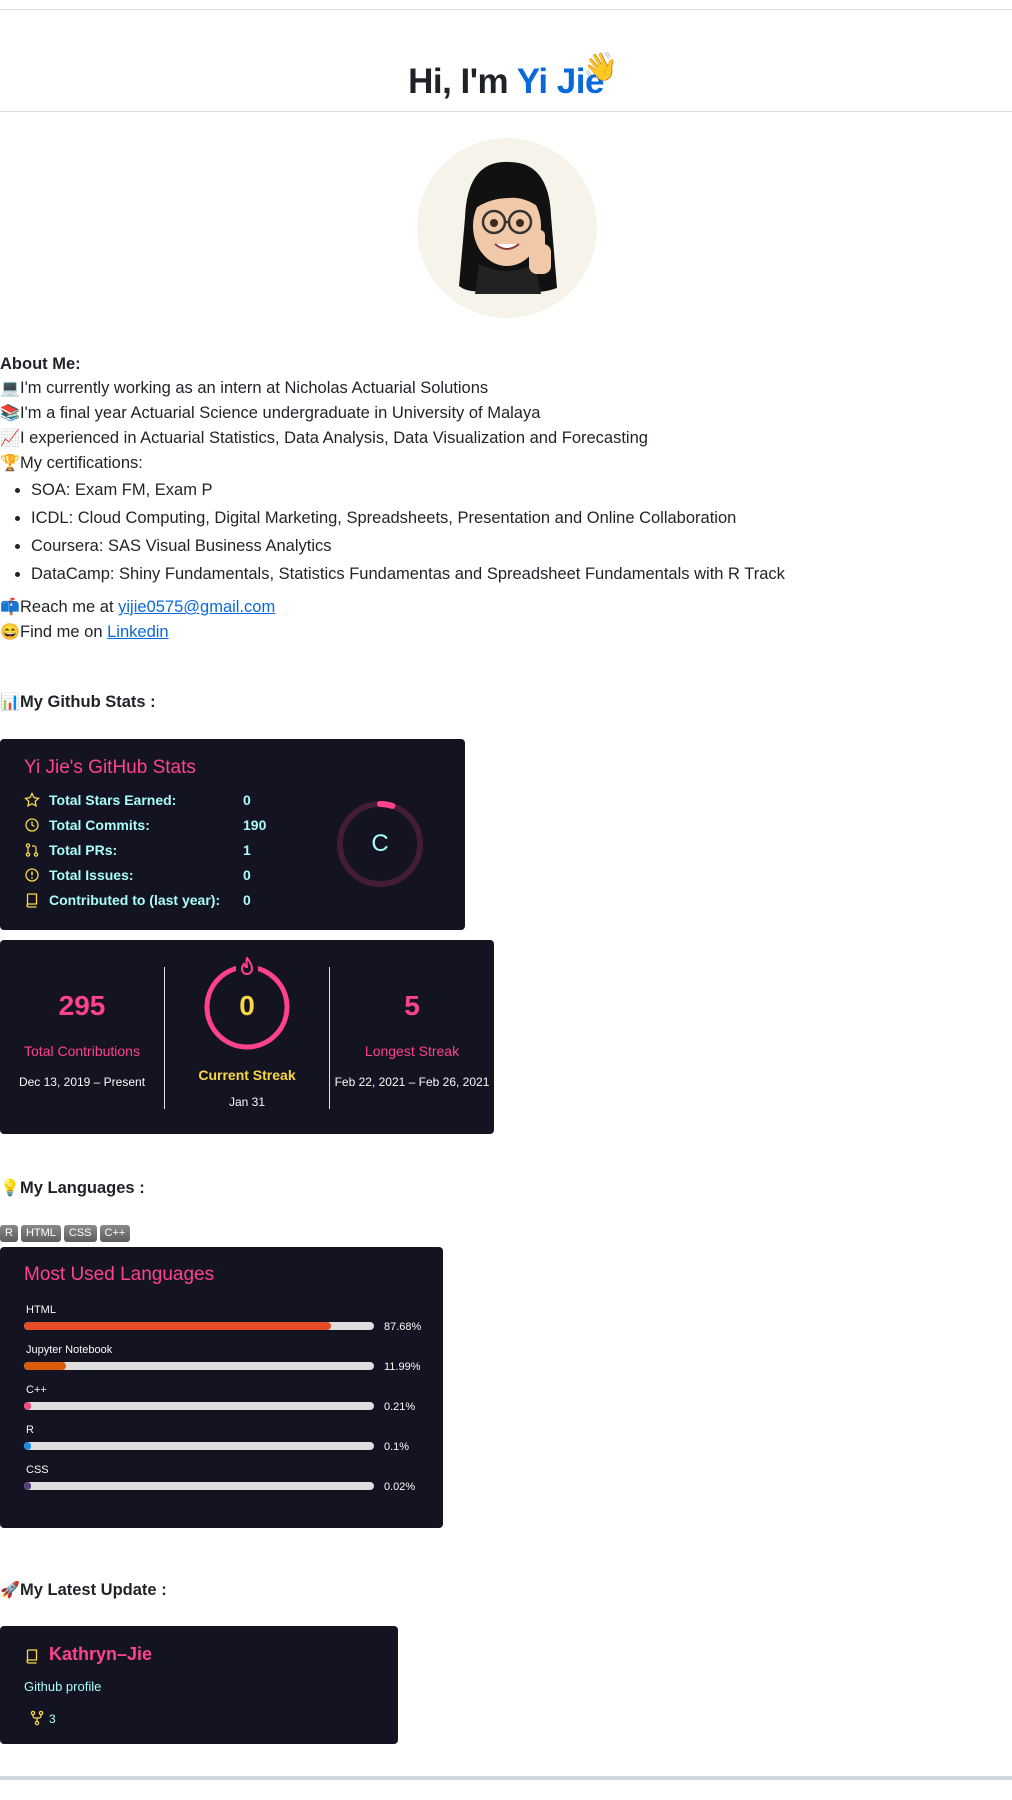  What do you see at coordinates (515, 490) in the screenshot?
I see `list-item: SOA: Exam FM, Exam P` at bounding box center [515, 490].